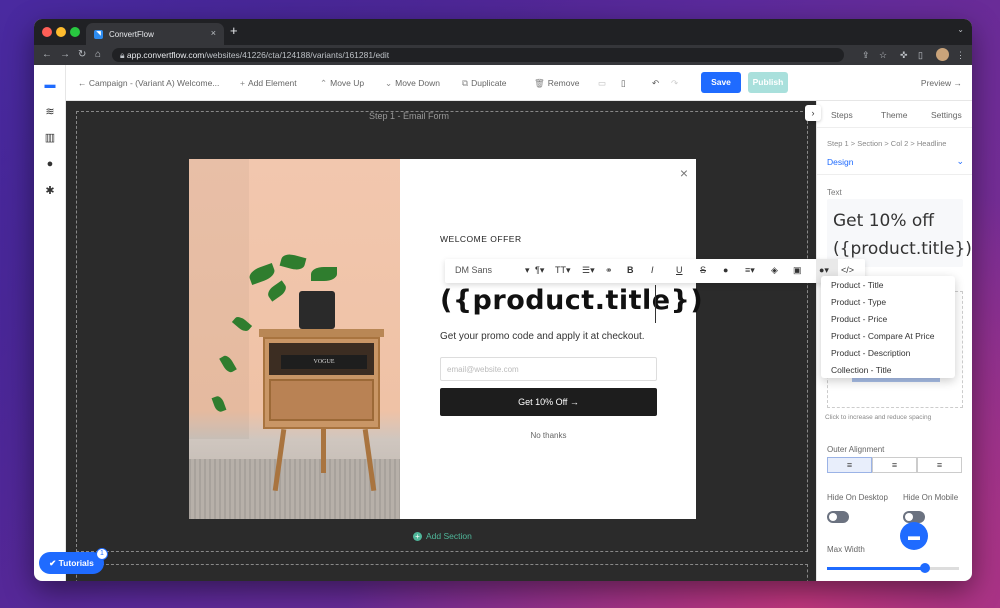 This screenshot has width=1000, height=608. What do you see at coordinates (548, 402) in the screenshot?
I see `cta-button: Get 10% Off →` at bounding box center [548, 402].